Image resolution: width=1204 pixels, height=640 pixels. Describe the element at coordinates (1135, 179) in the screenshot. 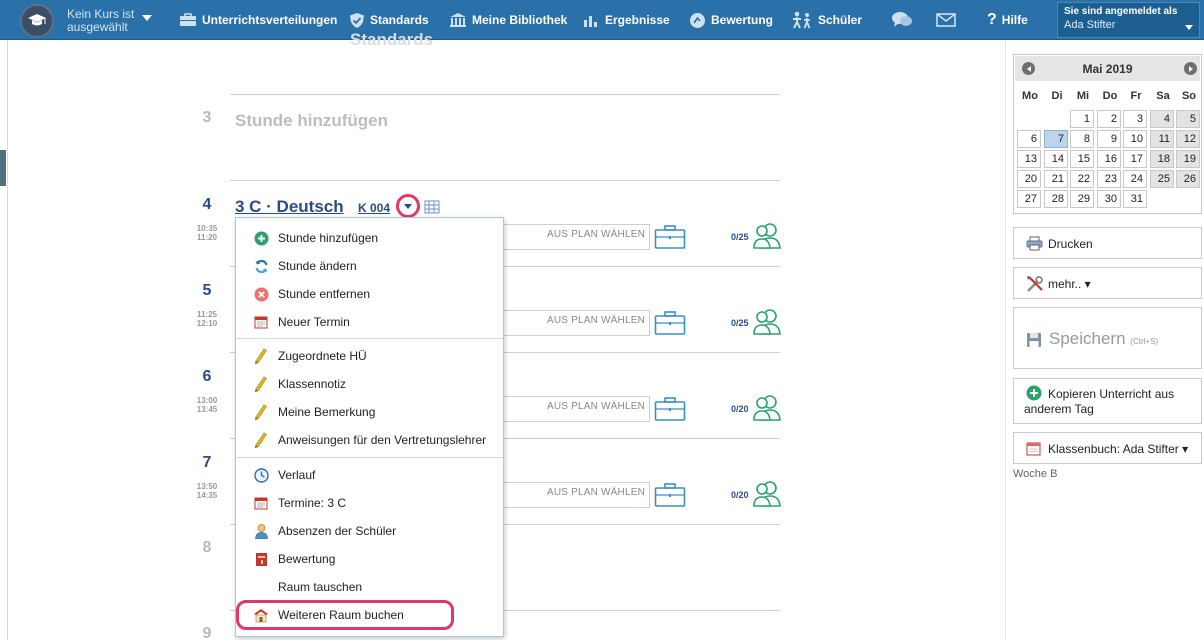

I see `calendar-day: 24` at that location.